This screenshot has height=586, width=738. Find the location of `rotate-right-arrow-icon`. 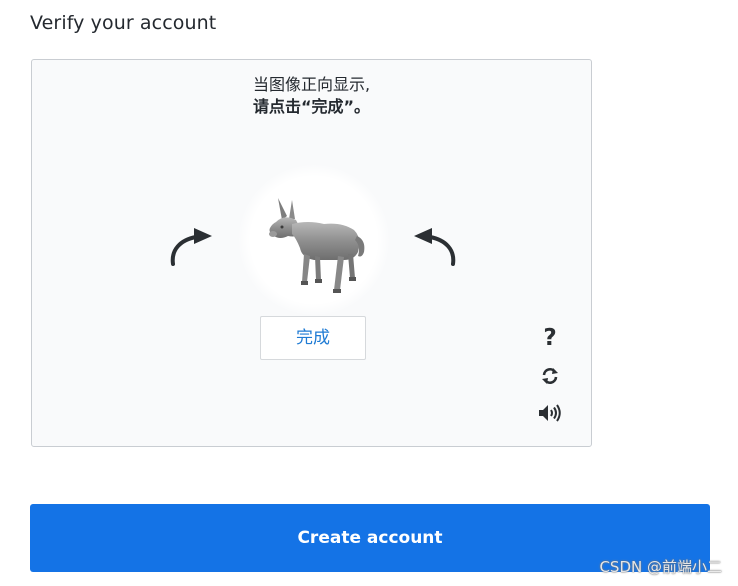

rotate-right-arrow-icon is located at coordinates (435, 247).